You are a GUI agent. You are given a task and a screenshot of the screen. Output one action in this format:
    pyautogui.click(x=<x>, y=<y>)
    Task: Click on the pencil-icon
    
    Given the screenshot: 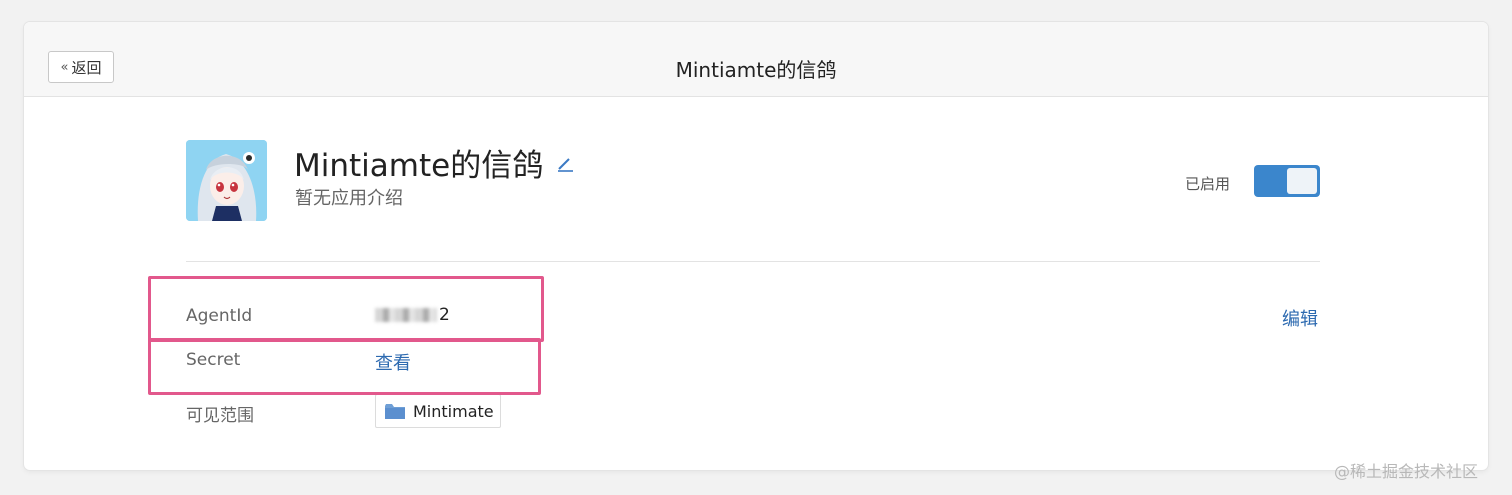 What is the action you would take?
    pyautogui.click(x=565, y=163)
    